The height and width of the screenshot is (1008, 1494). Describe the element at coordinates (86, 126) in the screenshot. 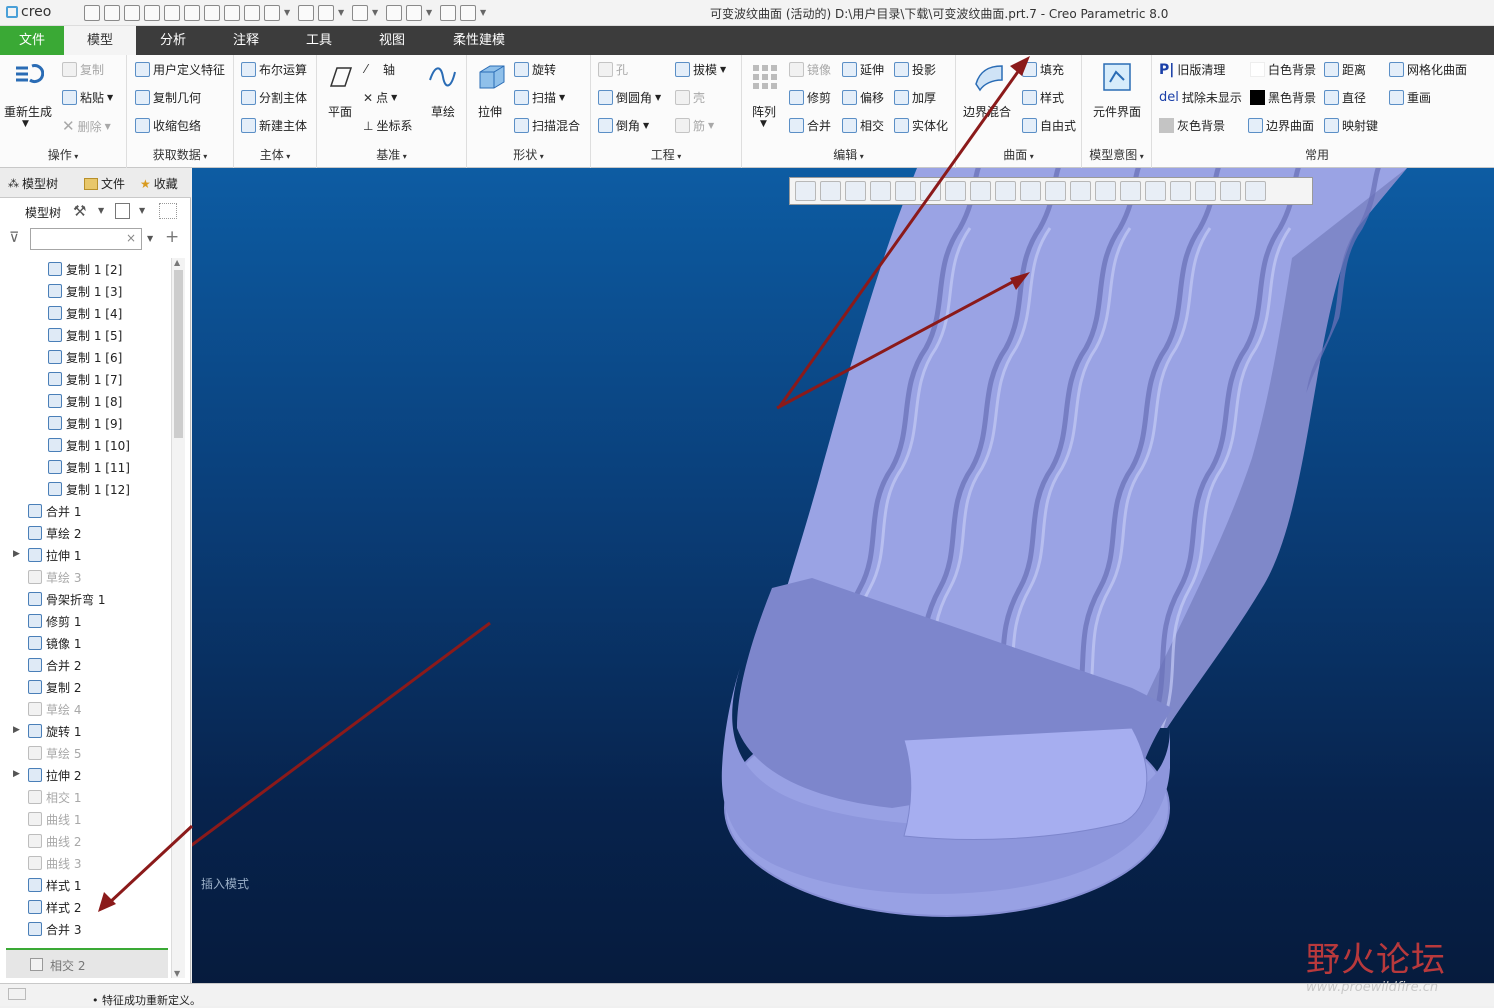

I see `delete-button: ✕ 删除 ▼` at that location.